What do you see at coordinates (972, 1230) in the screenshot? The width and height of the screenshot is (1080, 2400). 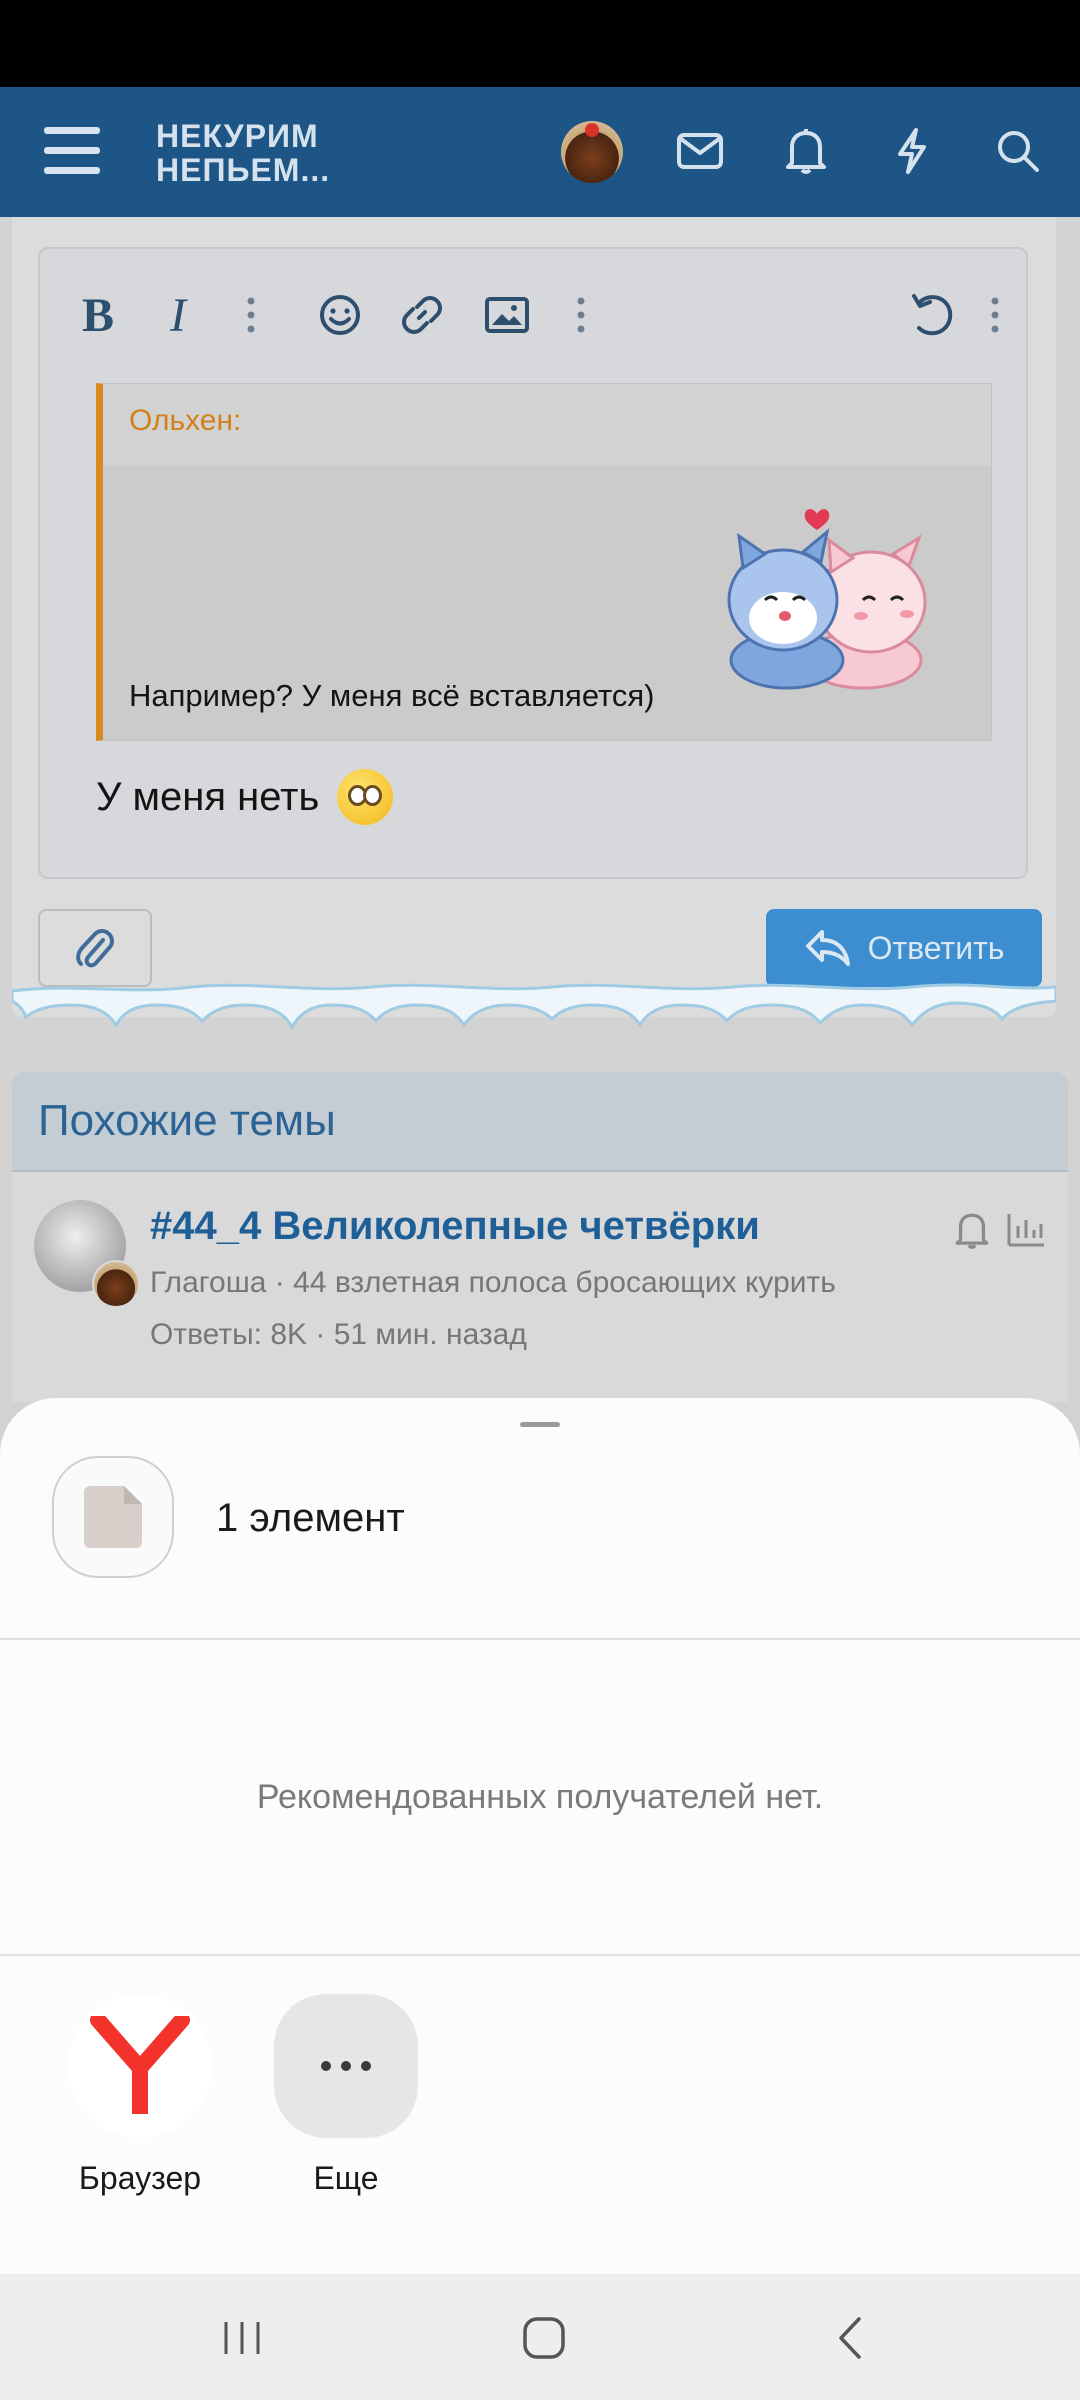 I see `watch-bell-icon` at bounding box center [972, 1230].